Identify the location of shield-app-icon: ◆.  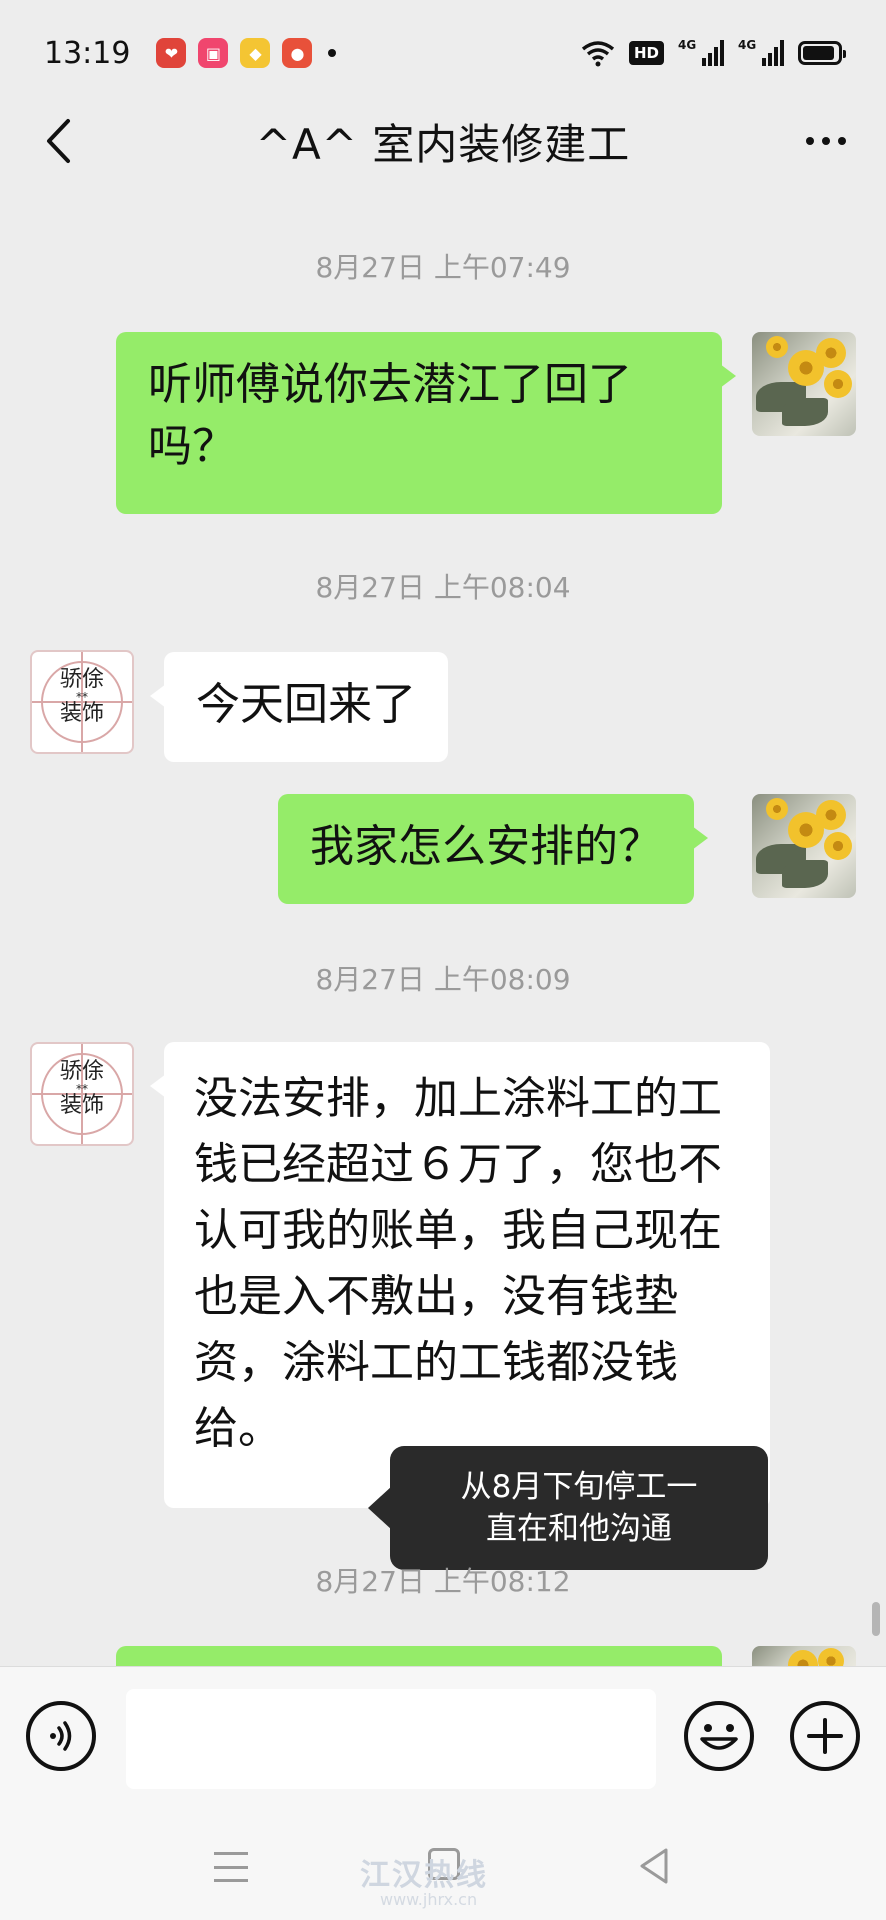
(255, 53).